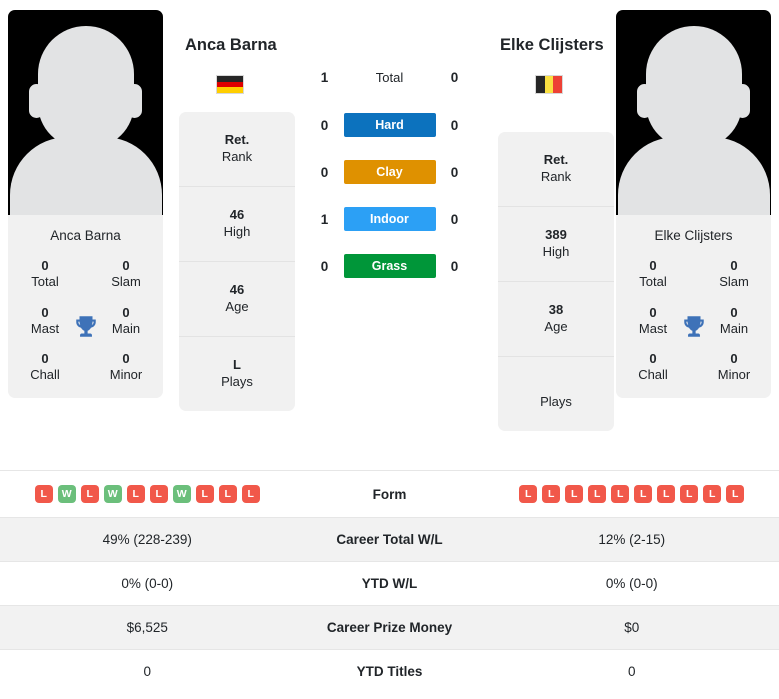 The width and height of the screenshot is (779, 699). I want to click on left-plays: L Plays, so click(237, 374).